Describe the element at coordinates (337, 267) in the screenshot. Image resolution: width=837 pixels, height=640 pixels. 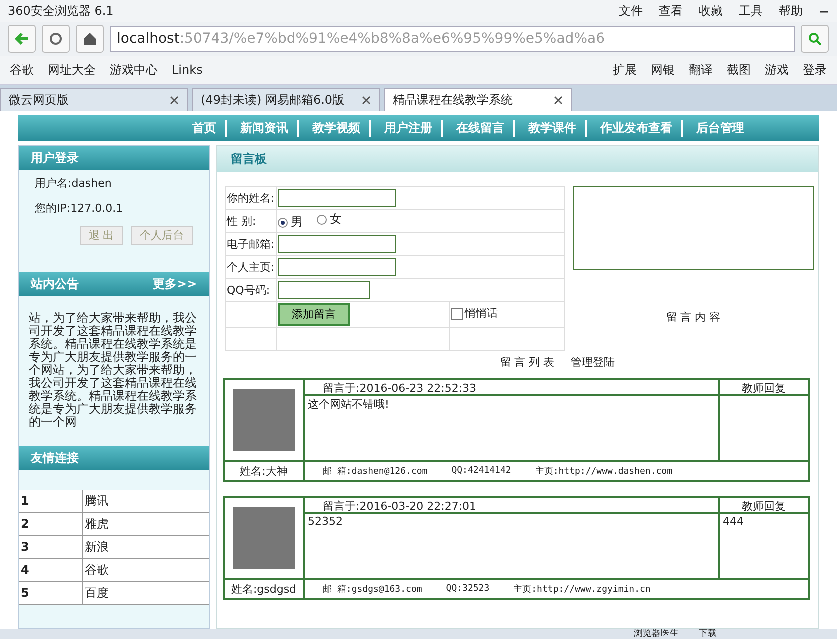
I see `homepage-input` at that location.